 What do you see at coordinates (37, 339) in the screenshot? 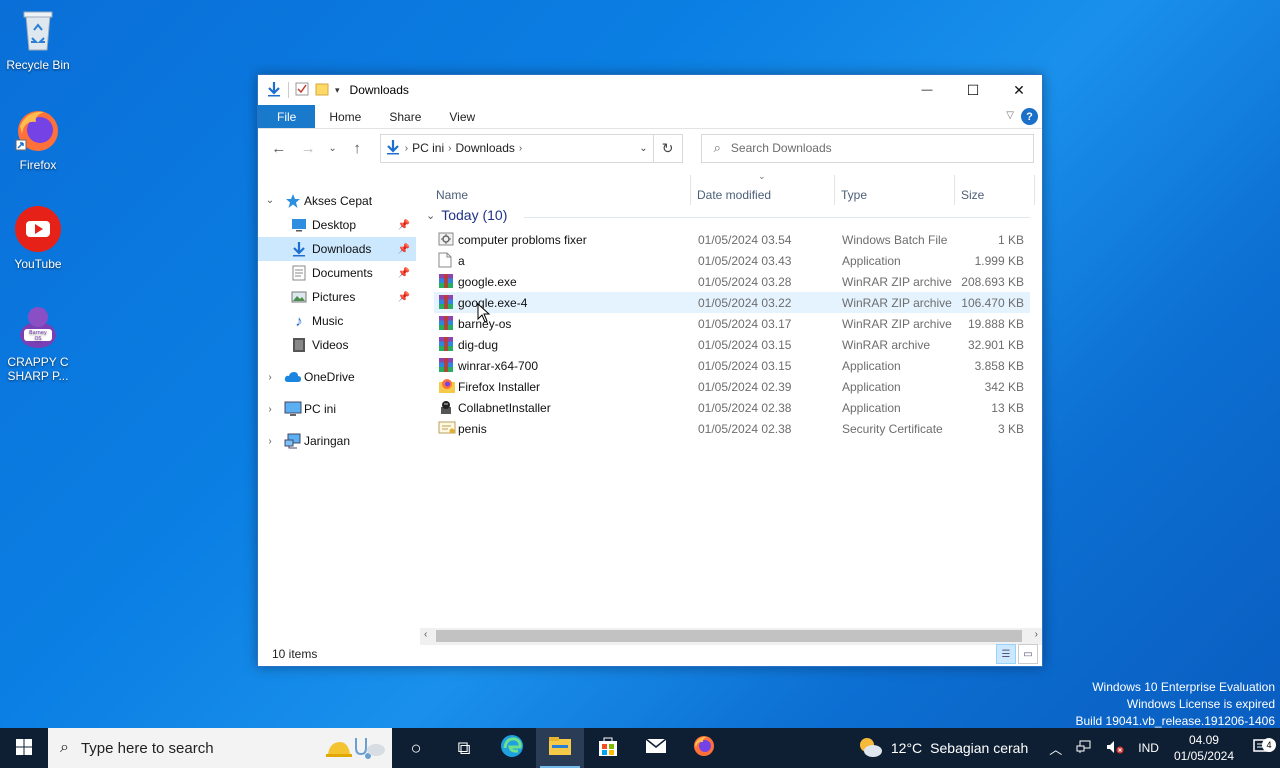
I see `svg-text: OS` at bounding box center [37, 339].